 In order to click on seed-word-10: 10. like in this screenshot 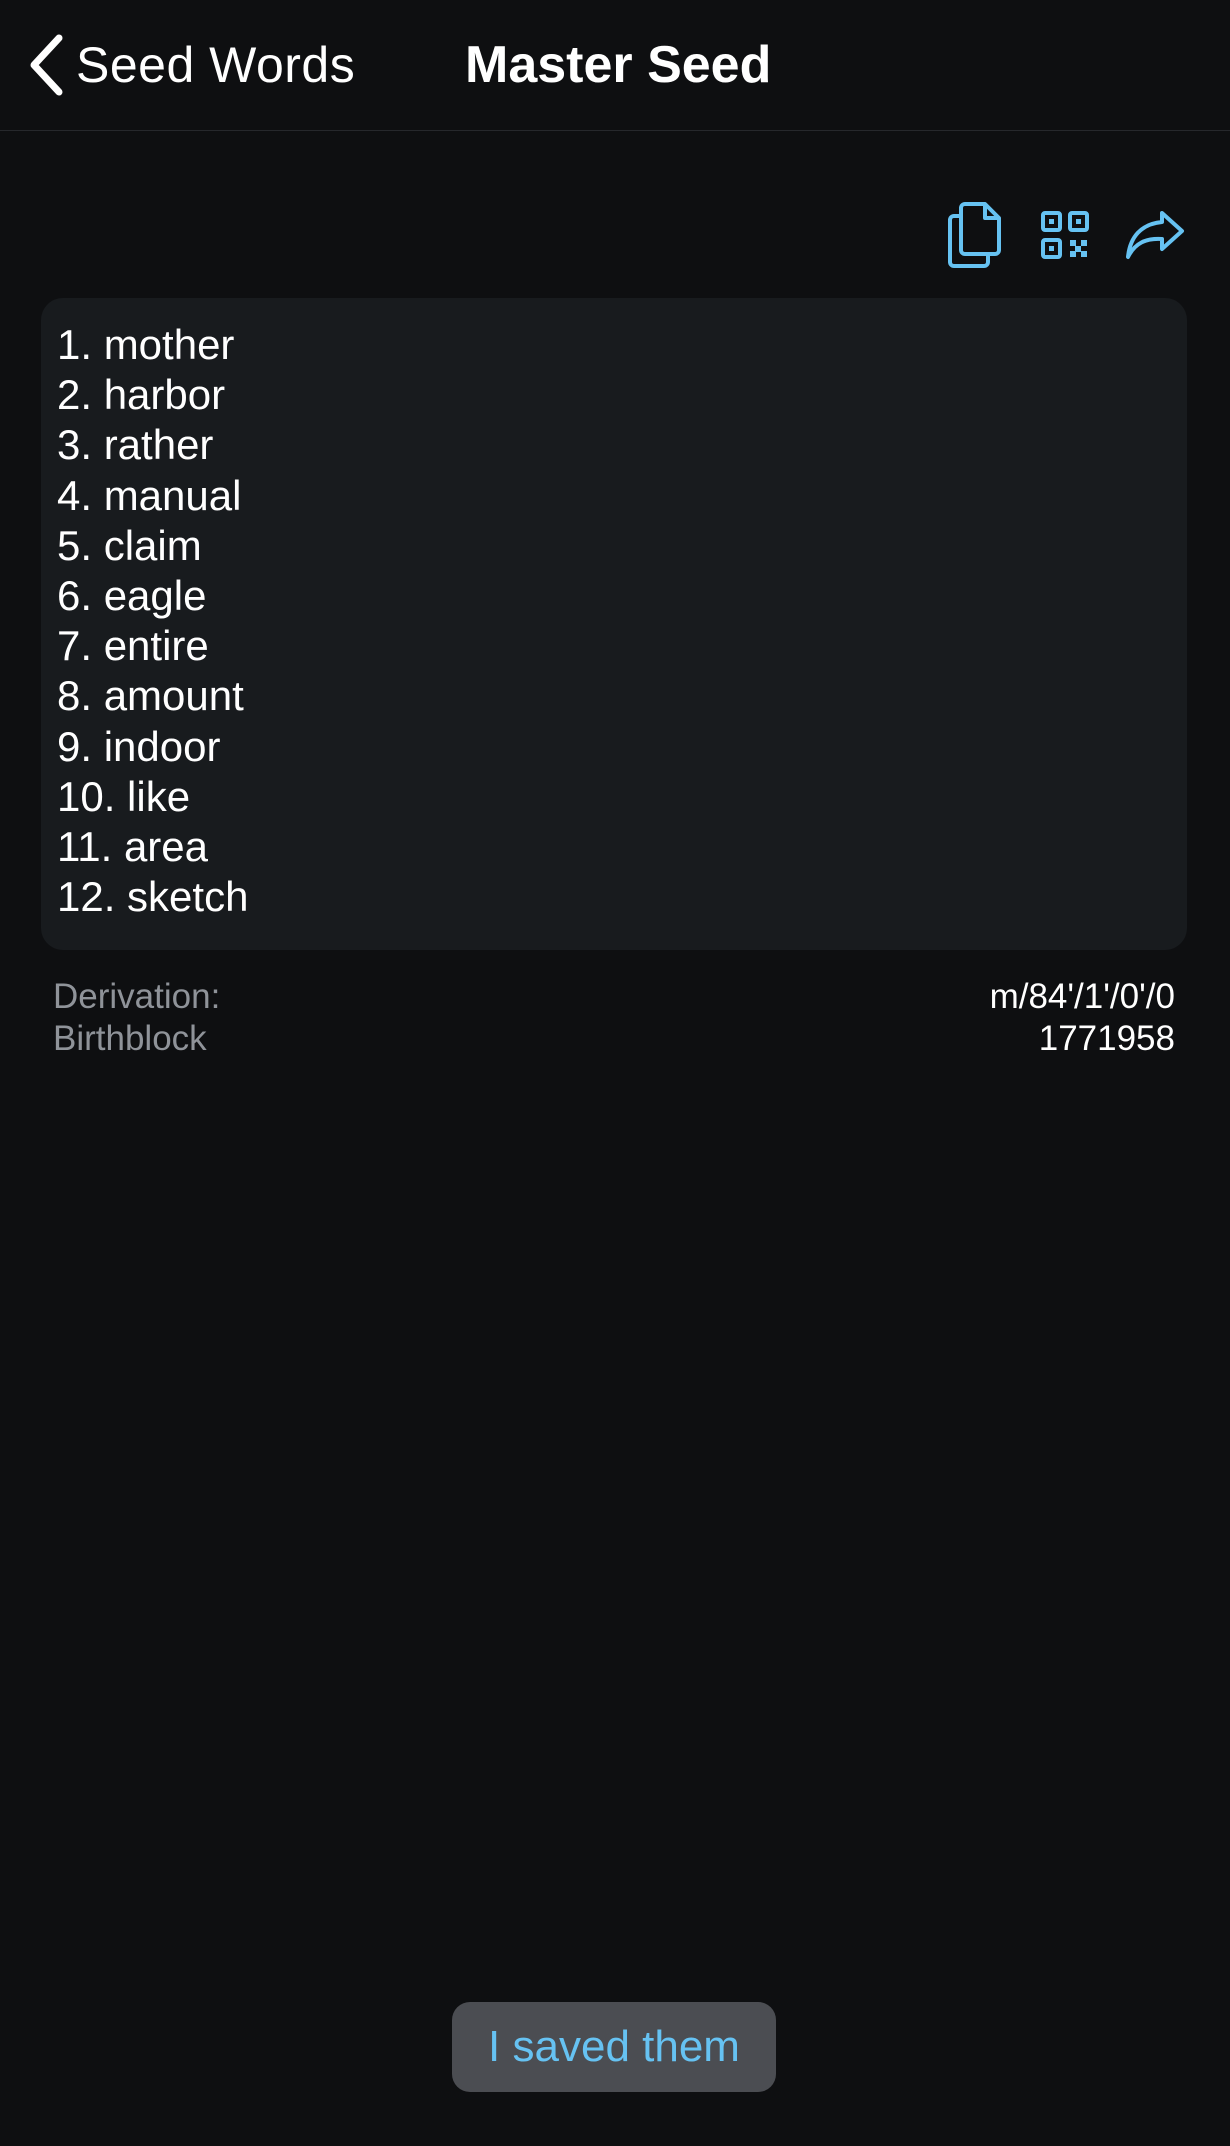, I will do `click(124, 796)`.